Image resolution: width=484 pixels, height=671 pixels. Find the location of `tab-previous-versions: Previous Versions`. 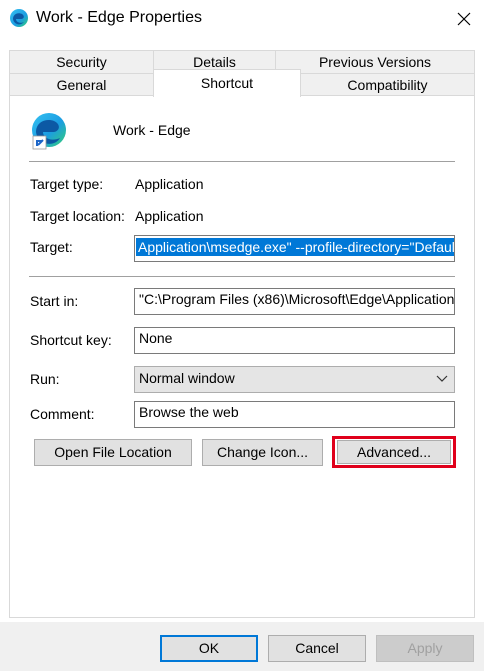

tab-previous-versions: Previous Versions is located at coordinates (375, 62).